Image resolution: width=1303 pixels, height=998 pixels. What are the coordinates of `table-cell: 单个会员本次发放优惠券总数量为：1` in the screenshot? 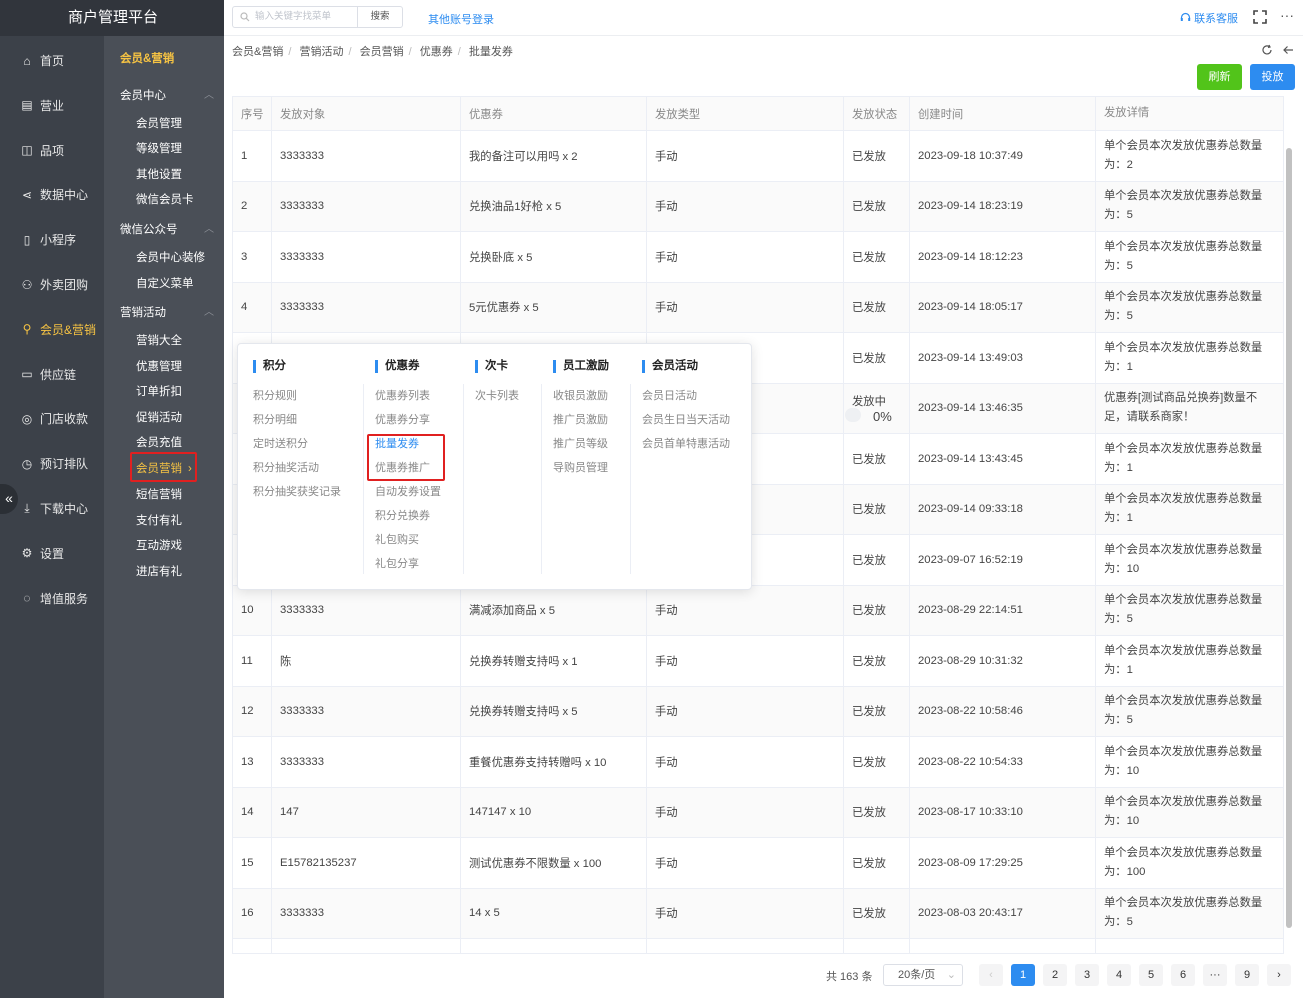 It's located at (1183, 660).